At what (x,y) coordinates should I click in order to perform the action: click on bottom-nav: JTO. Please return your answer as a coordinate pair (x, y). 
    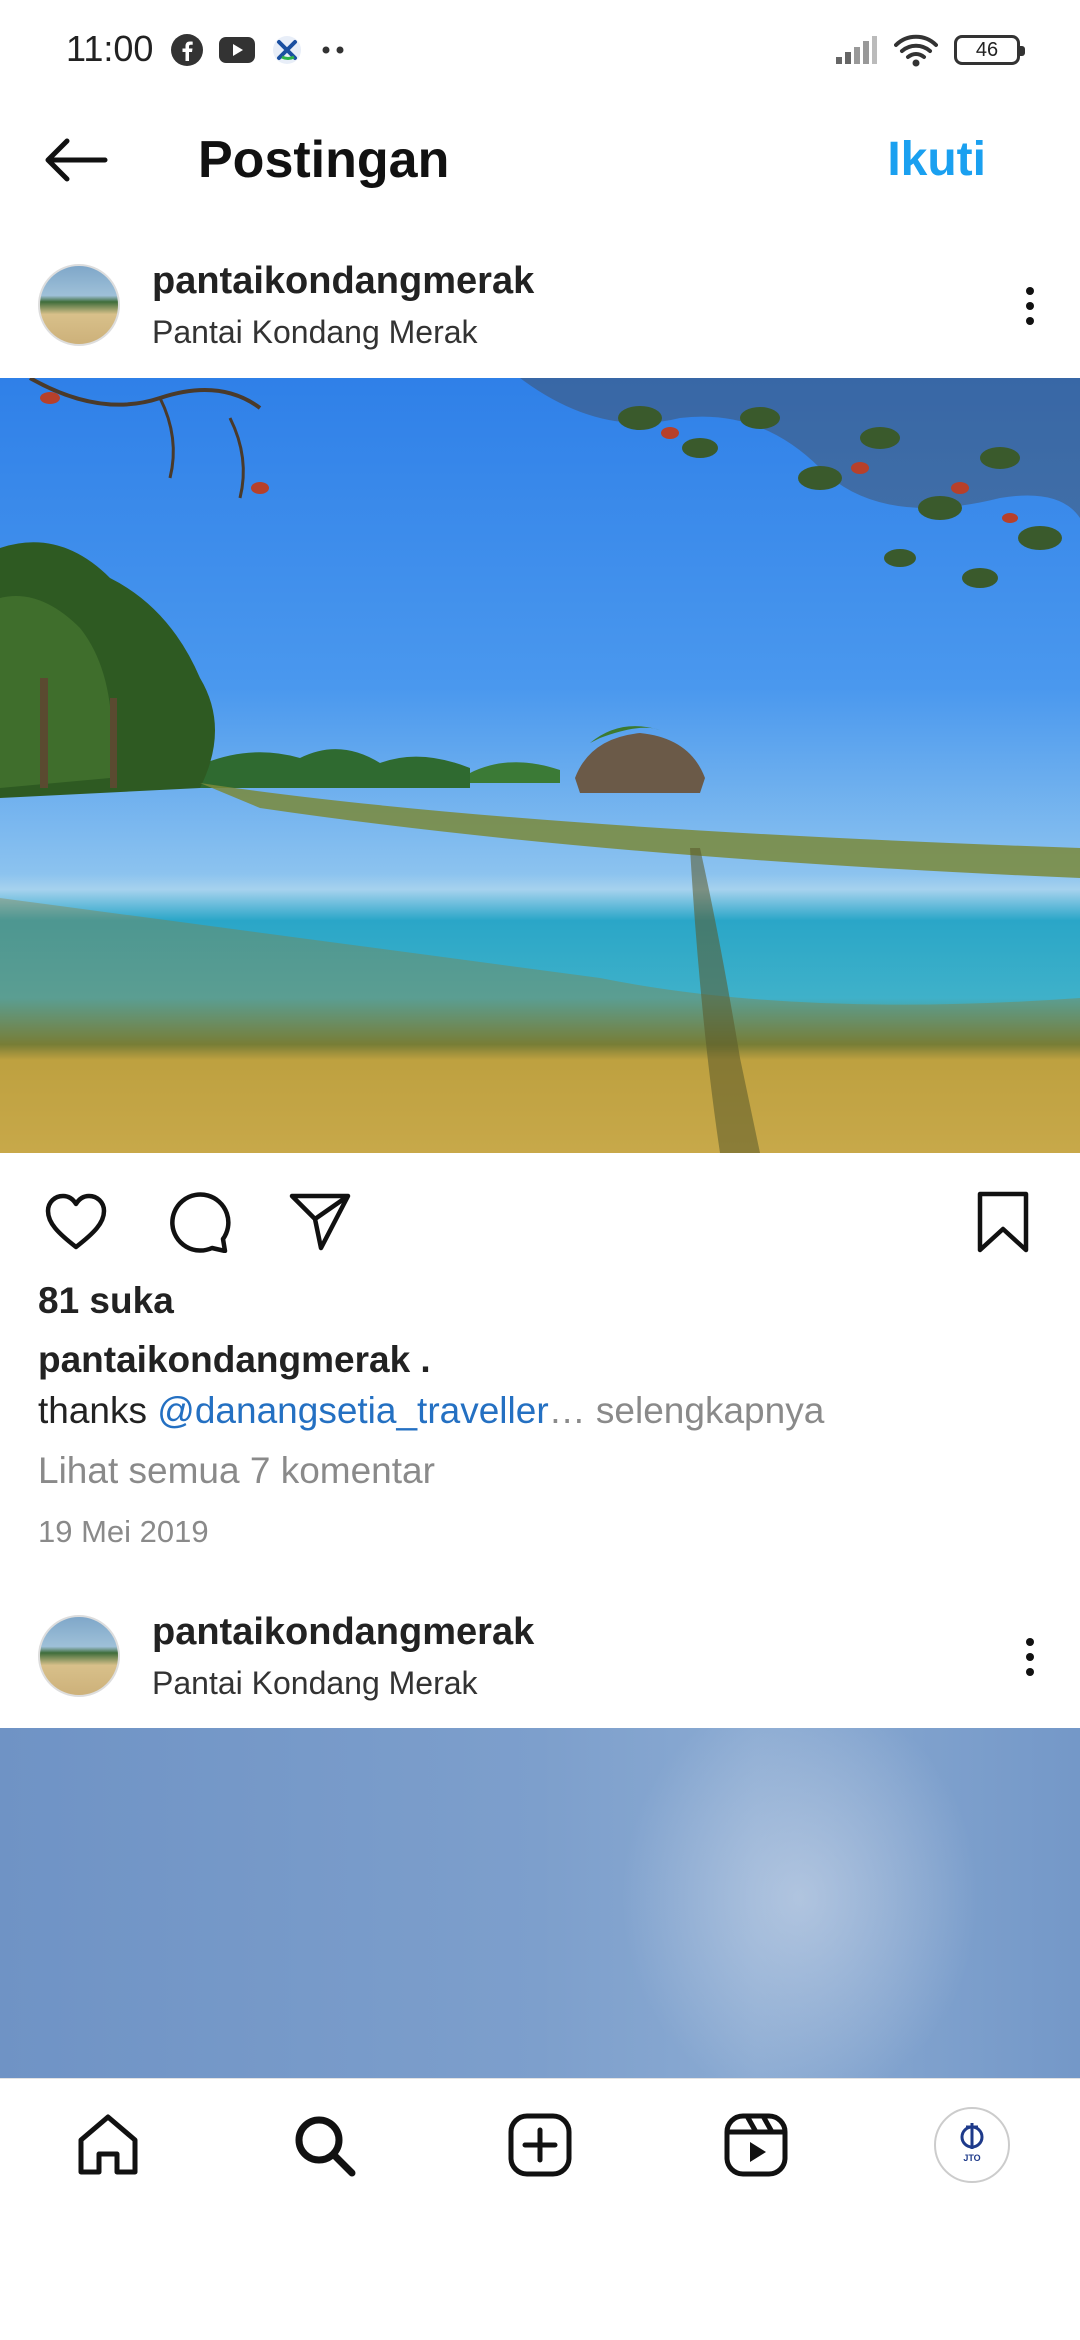
    Looking at the image, I should click on (540, 2143).